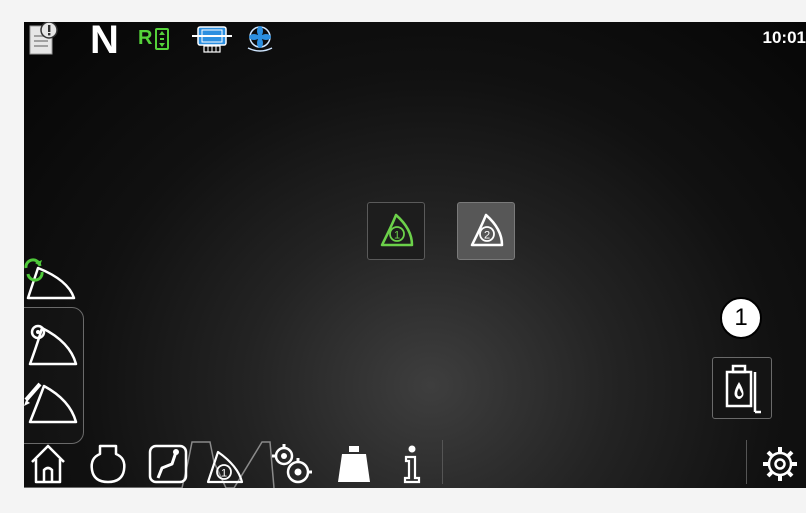  Describe the element at coordinates (397, 236) in the screenshot. I see `bucket-1-number: 1` at that location.